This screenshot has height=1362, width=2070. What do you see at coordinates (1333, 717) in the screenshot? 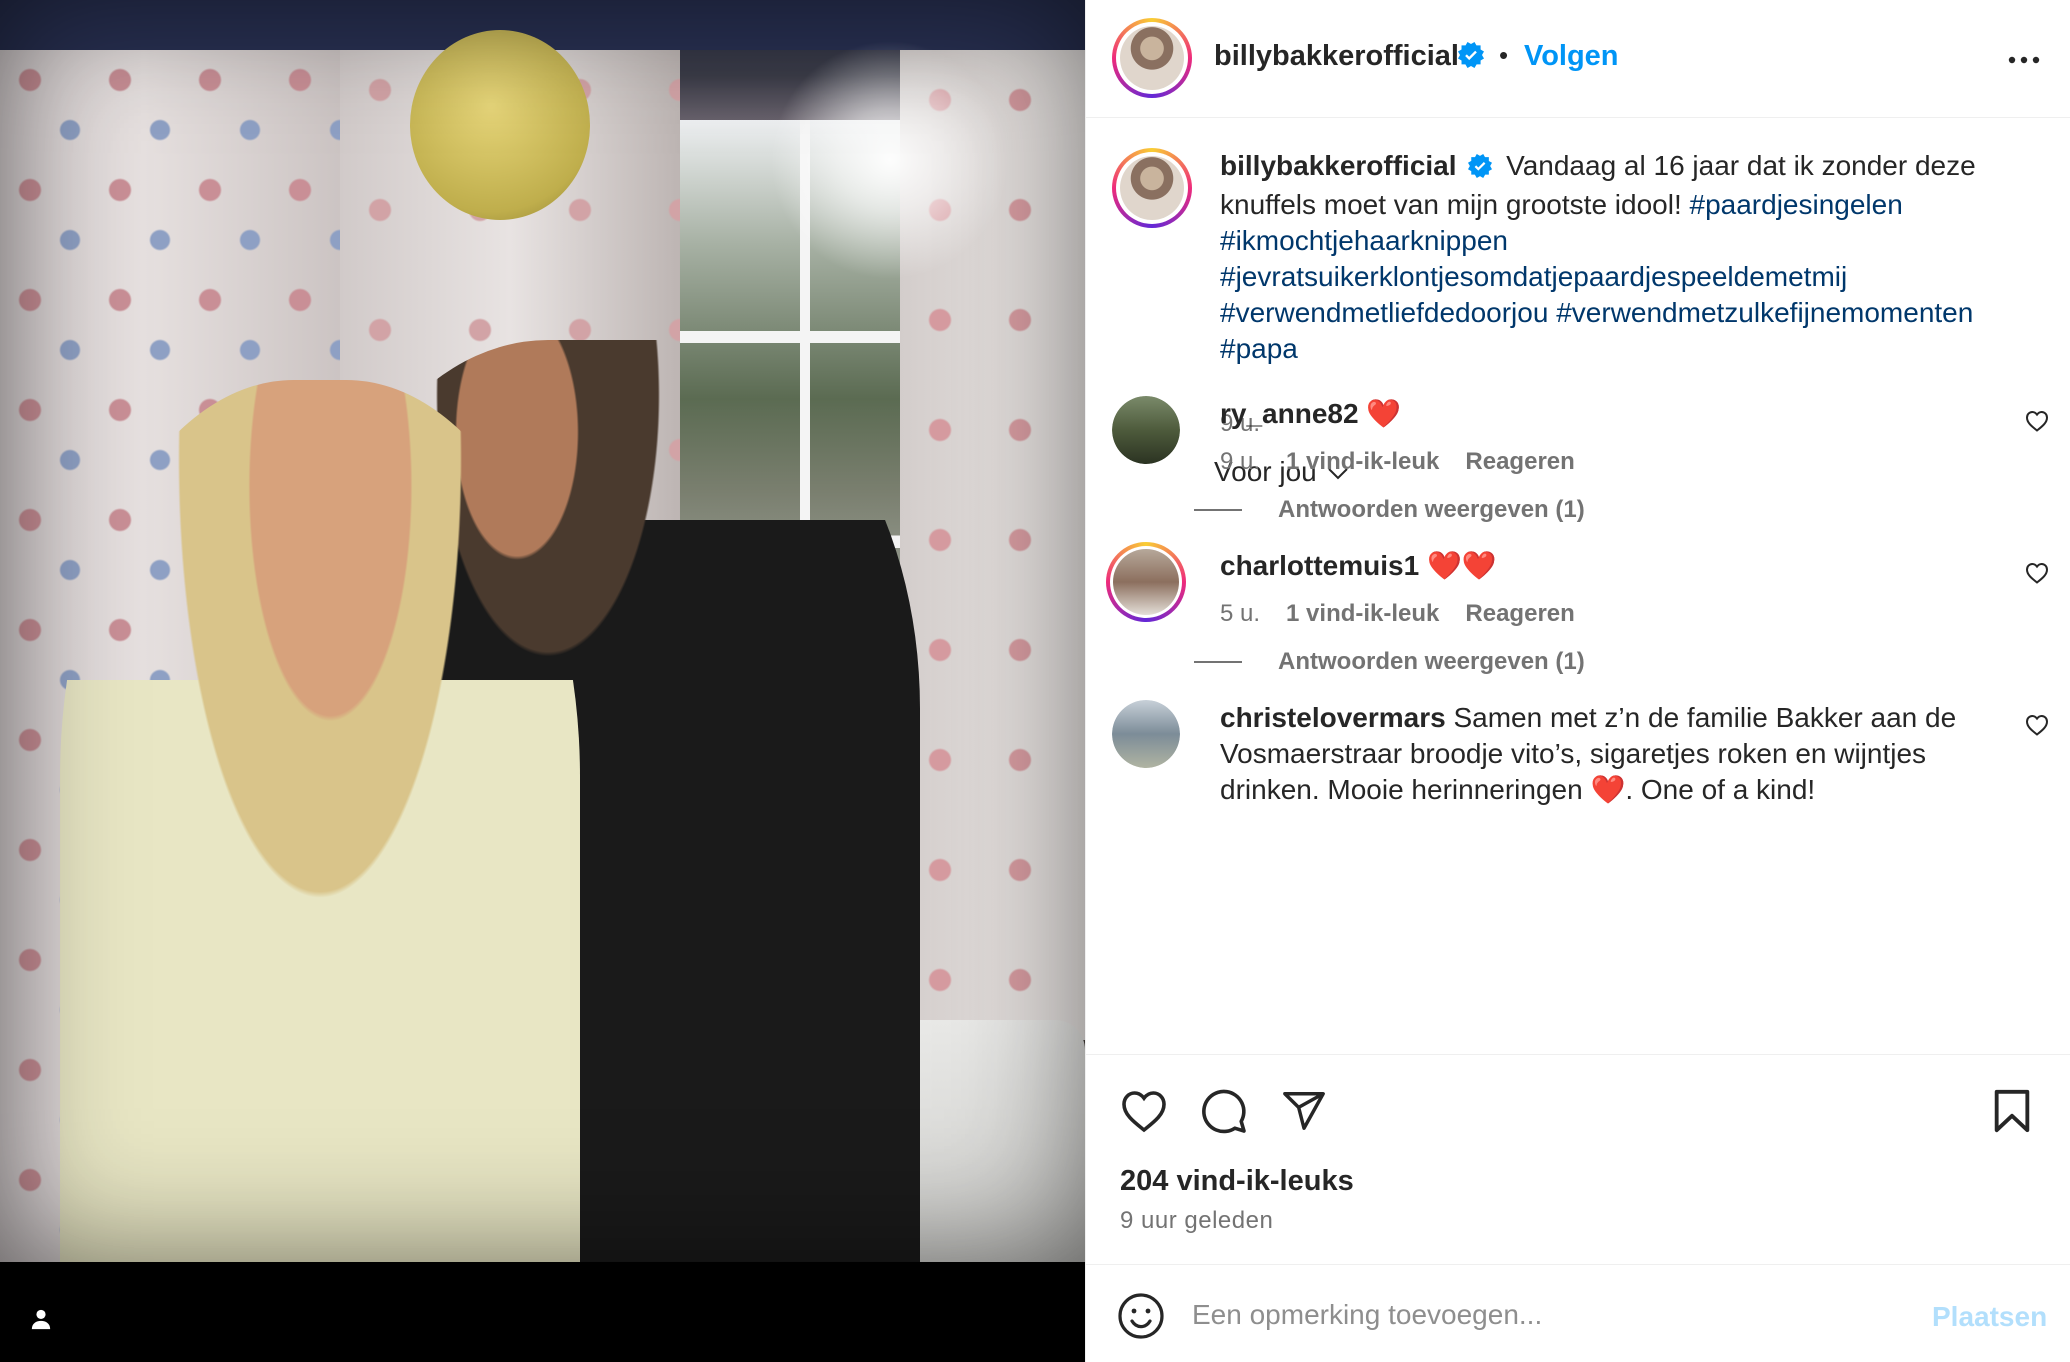
I see `comment-username: christelovermars` at bounding box center [1333, 717].